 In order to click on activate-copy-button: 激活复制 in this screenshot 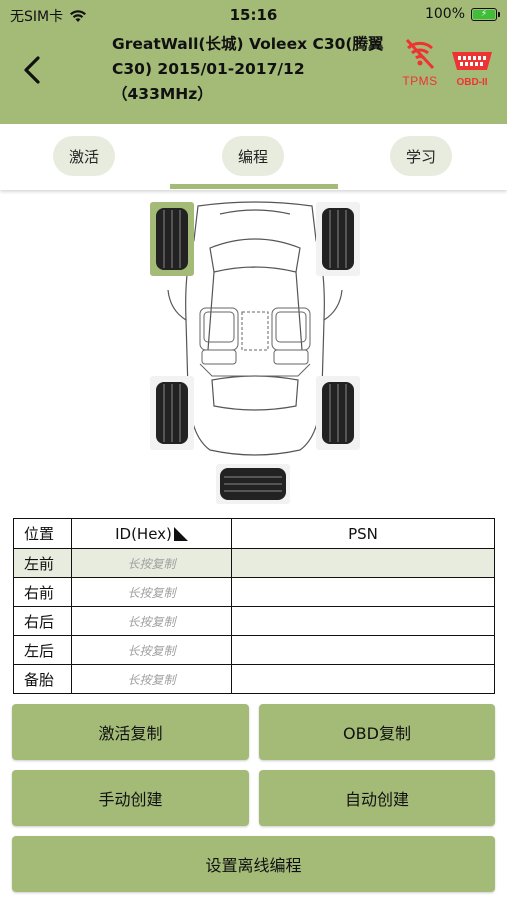, I will do `click(130, 732)`.